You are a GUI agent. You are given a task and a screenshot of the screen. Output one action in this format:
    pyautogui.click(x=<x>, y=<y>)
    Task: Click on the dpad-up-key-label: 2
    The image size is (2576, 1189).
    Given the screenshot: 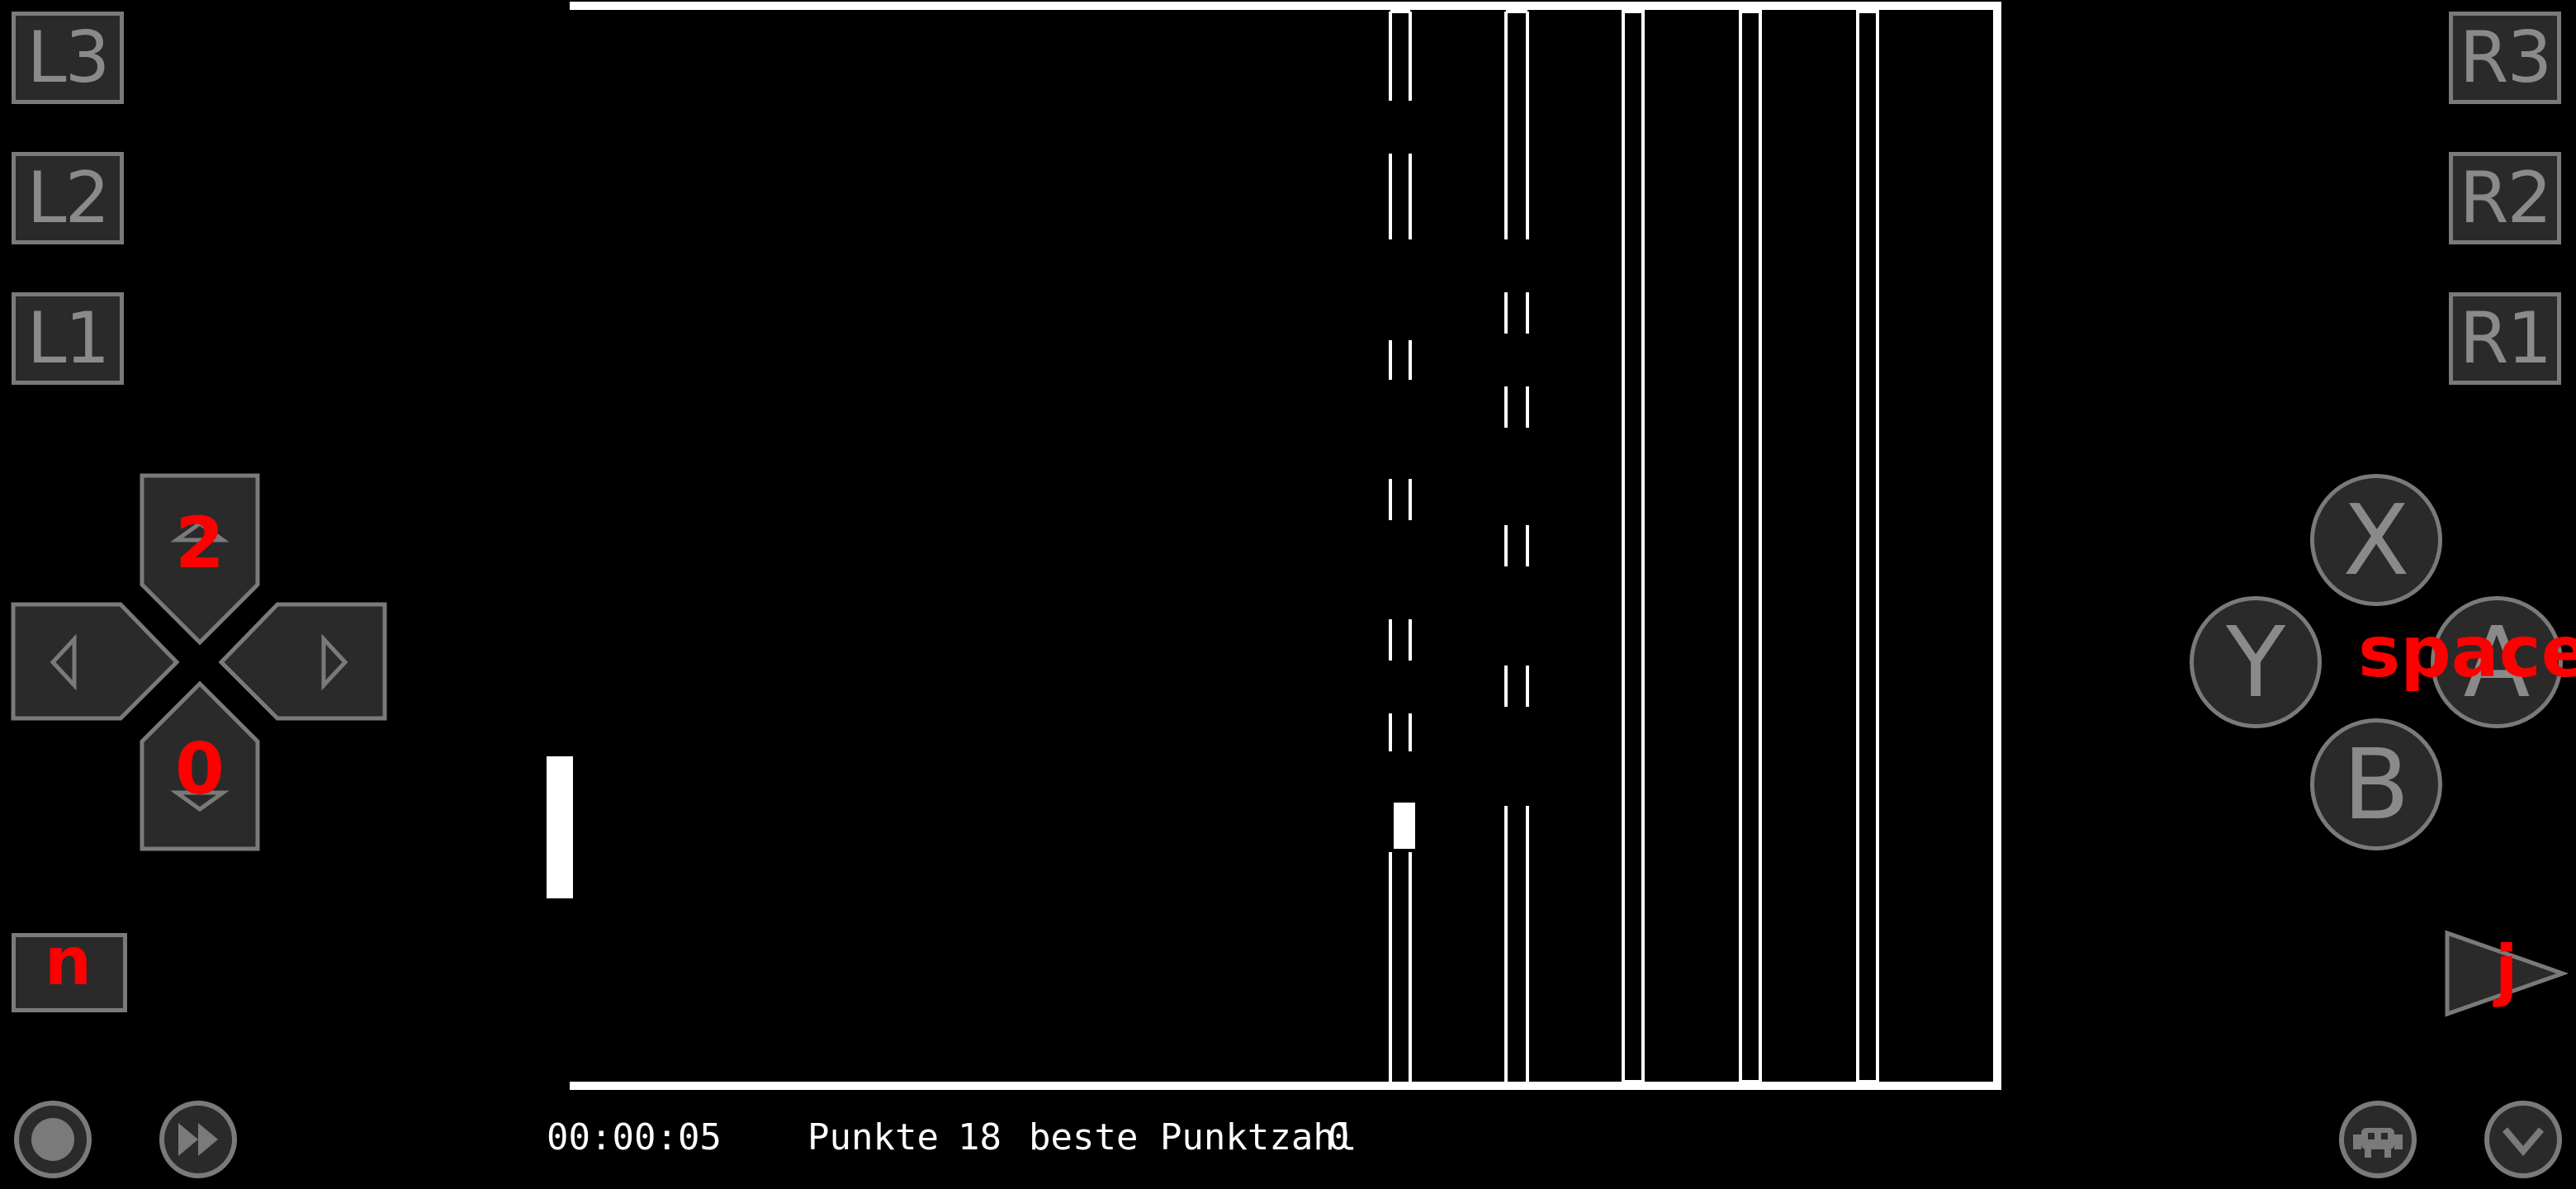 What is the action you would take?
    pyautogui.click(x=200, y=543)
    